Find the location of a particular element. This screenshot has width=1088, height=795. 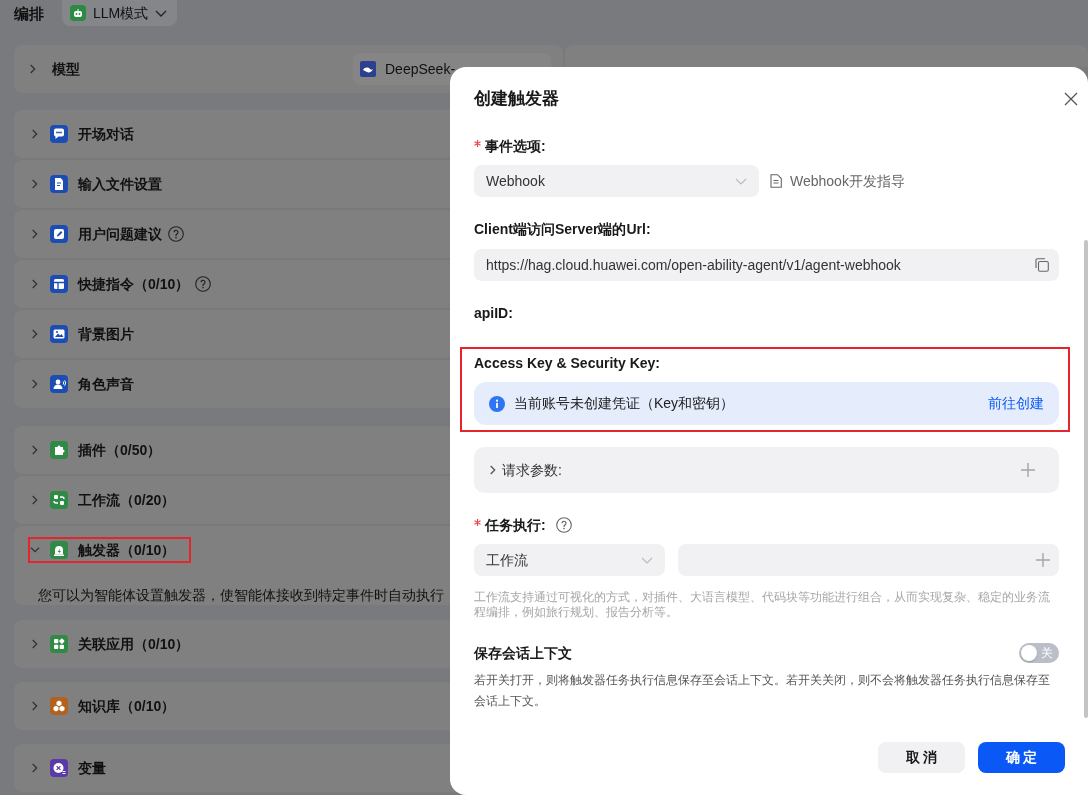

scrollbar is located at coordinates (1086, 479).